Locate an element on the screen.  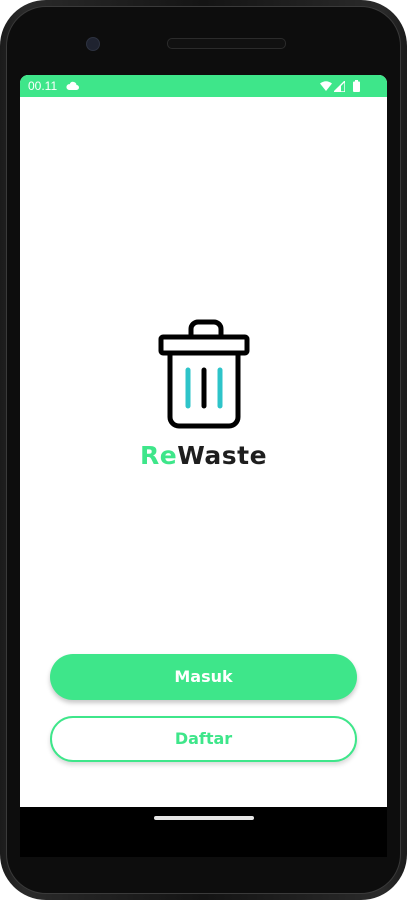
brand-name-accent: Re is located at coordinates (158, 455).